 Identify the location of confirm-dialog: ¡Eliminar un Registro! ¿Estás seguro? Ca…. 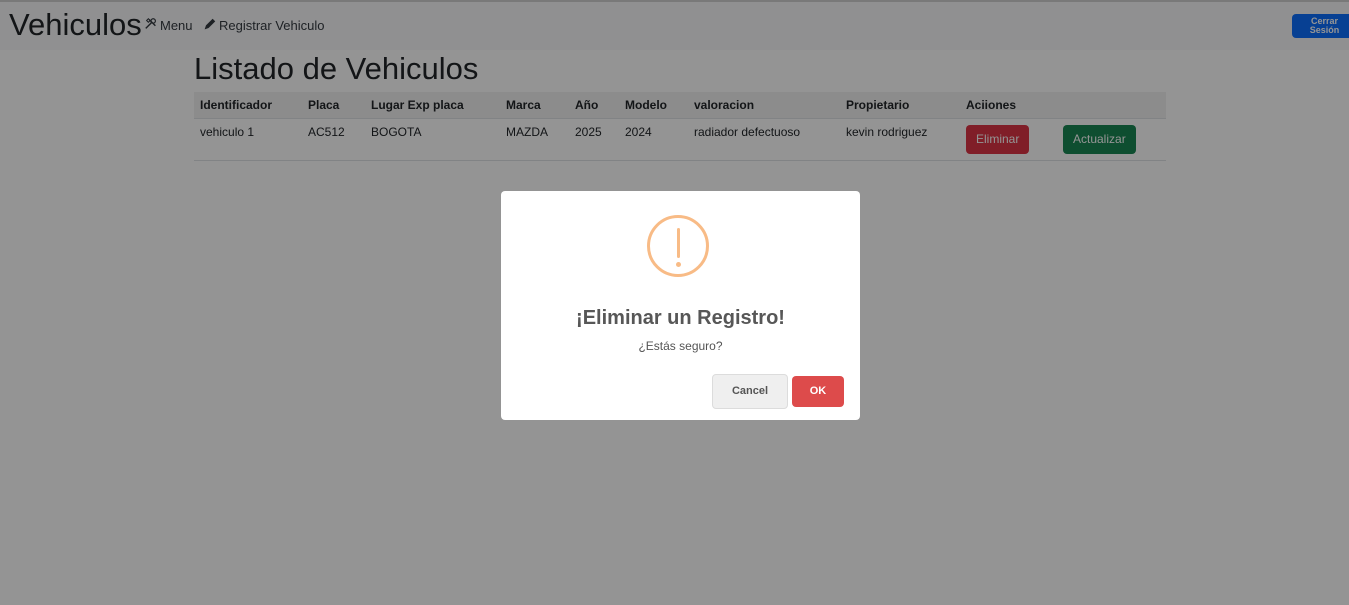
(680, 305).